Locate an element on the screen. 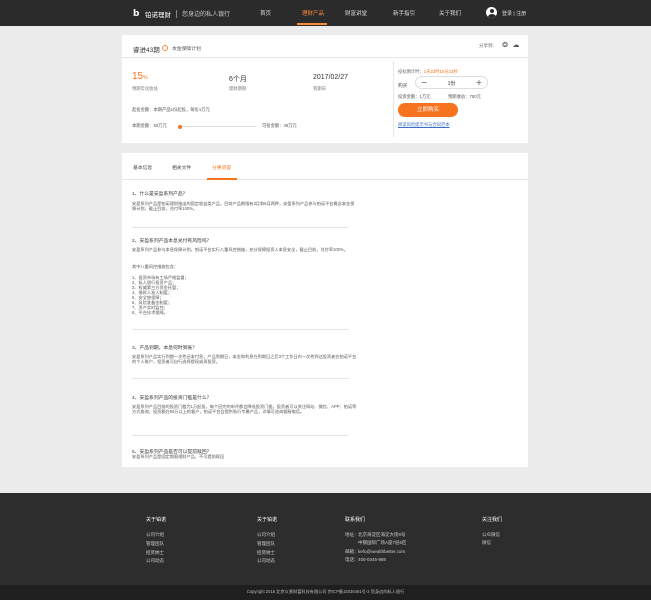 This screenshot has height=600, width=651. card-vertical-divider is located at coordinates (393, 99).